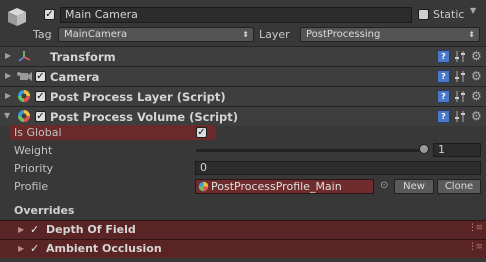  What do you see at coordinates (236, 15) in the screenshot?
I see `object-name-input: Main Camera` at bounding box center [236, 15].